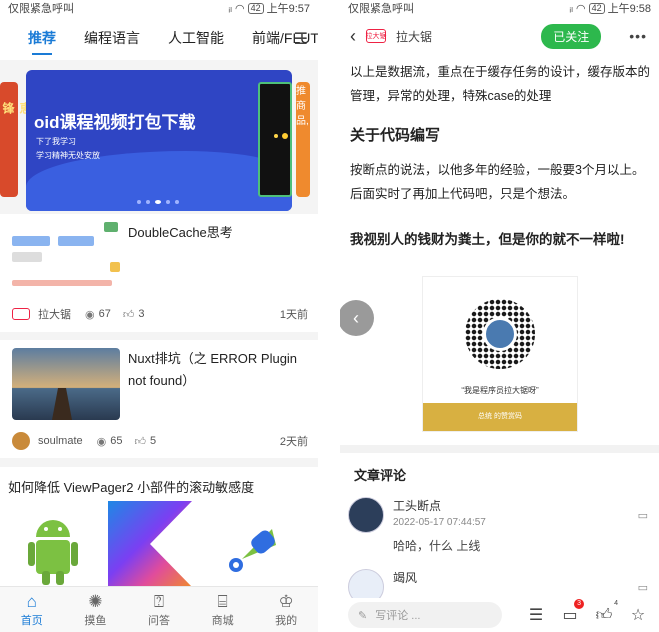  Describe the element at coordinates (196, 38) in the screenshot. I see `tab-ai: 人工智能` at that location.